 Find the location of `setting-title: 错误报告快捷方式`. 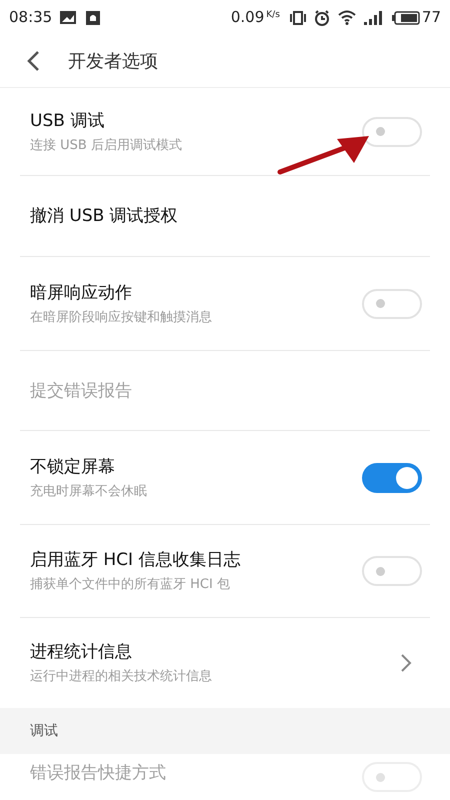

setting-title: 错误报告快捷方式 is located at coordinates (98, 773).